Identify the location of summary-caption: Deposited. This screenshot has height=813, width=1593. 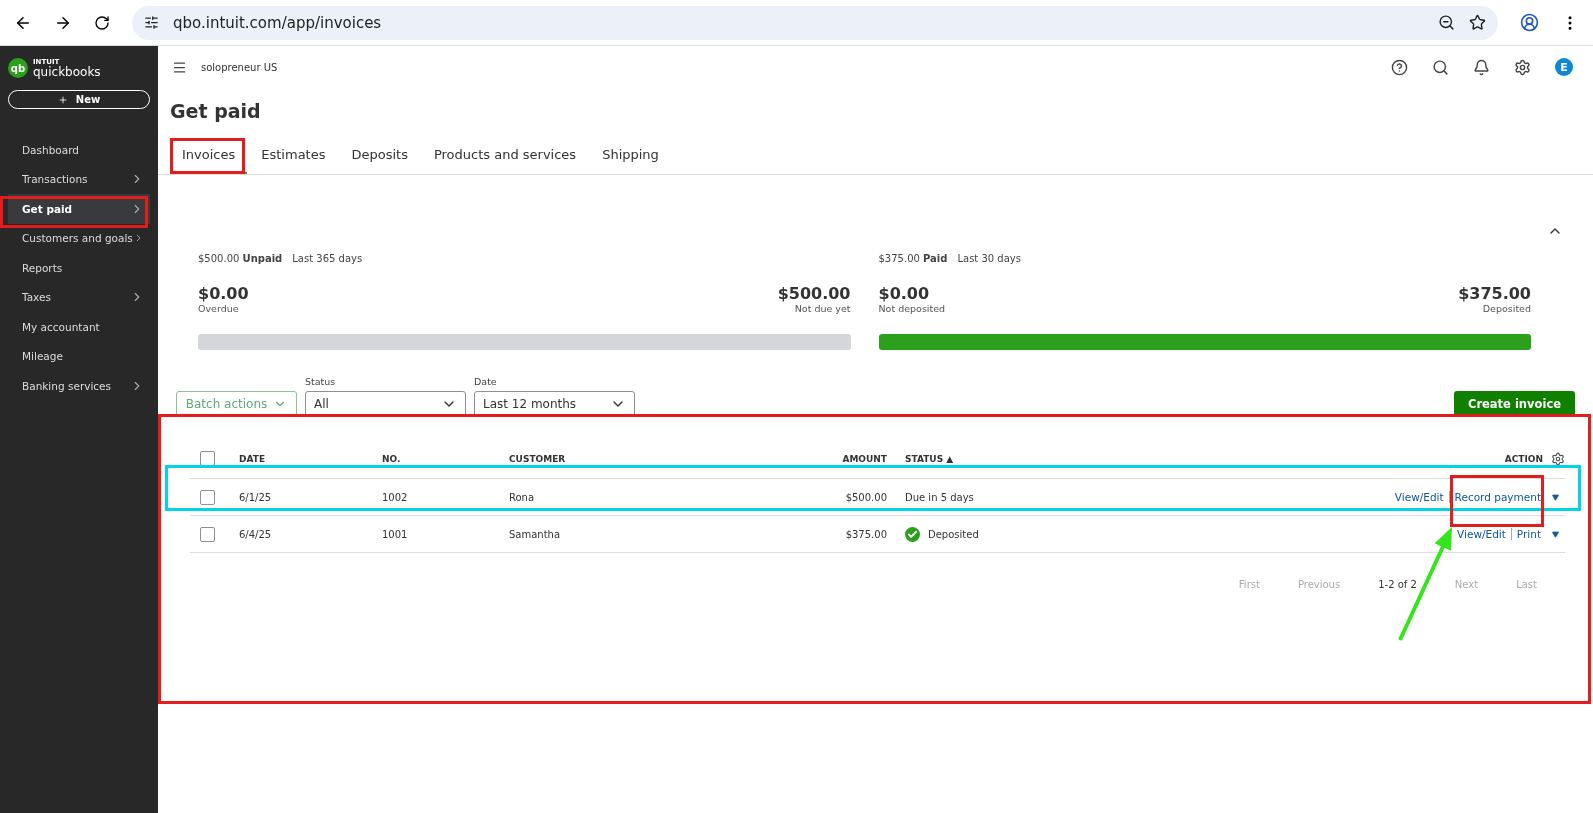
(1506, 308).